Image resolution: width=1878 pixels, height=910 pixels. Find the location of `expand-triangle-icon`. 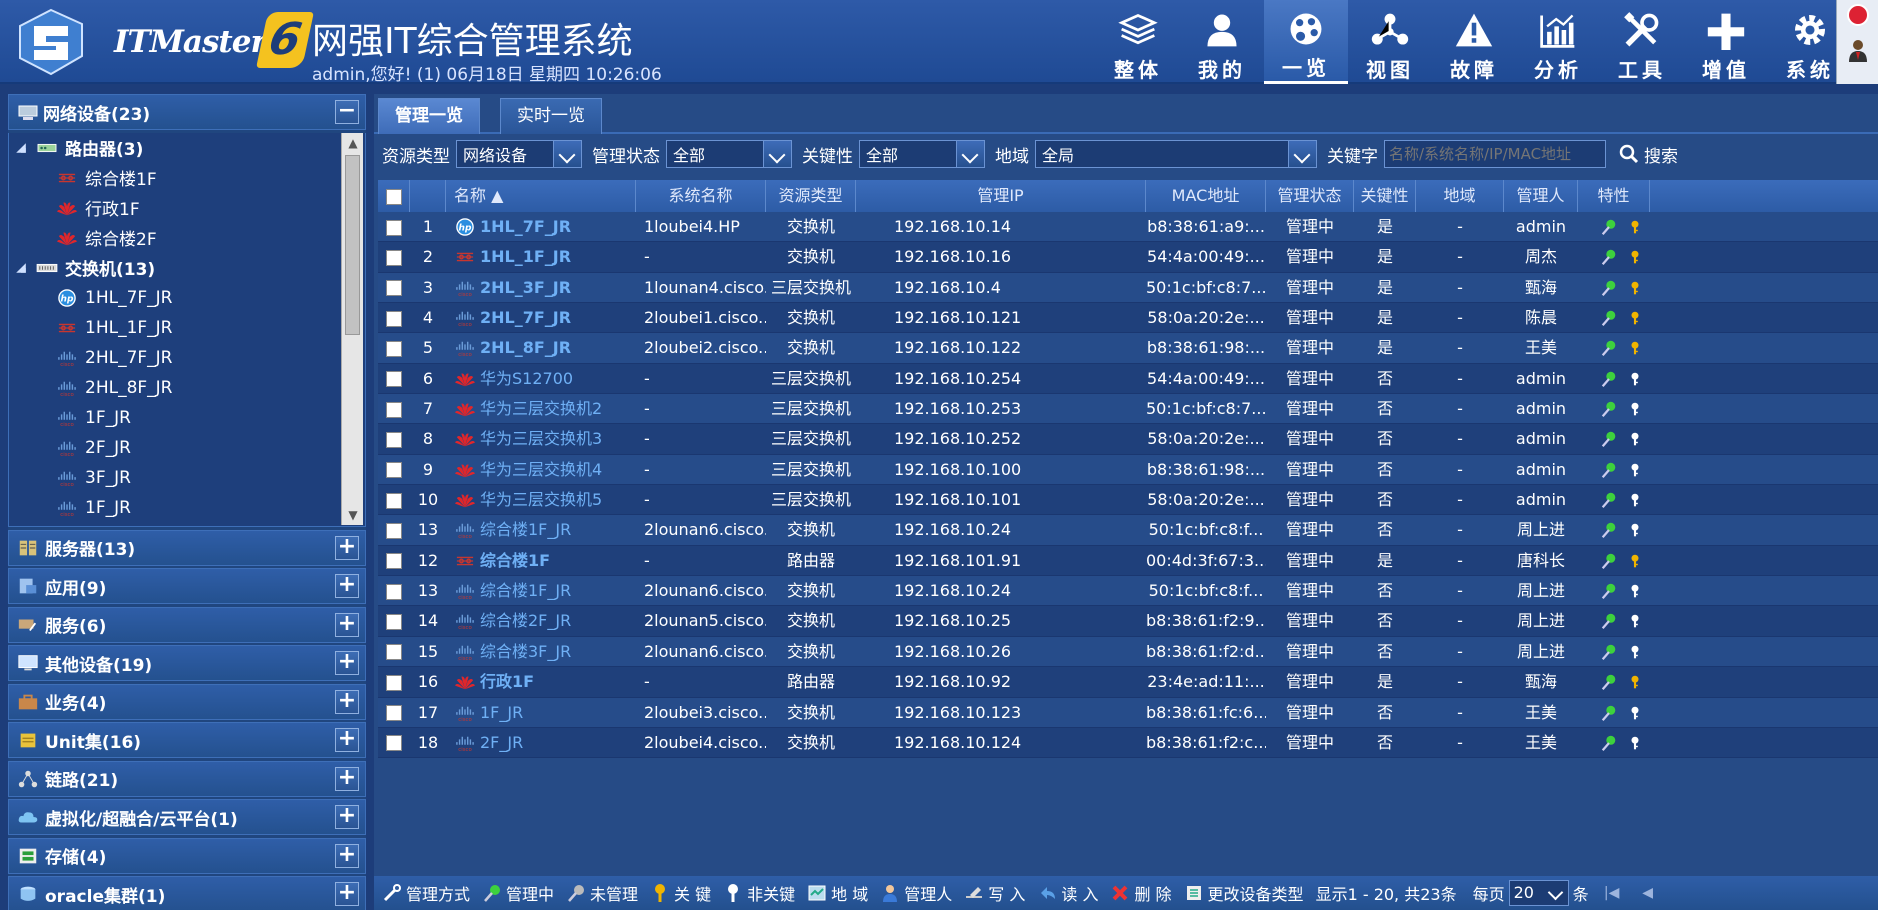

expand-triangle-icon is located at coordinates (21, 147).